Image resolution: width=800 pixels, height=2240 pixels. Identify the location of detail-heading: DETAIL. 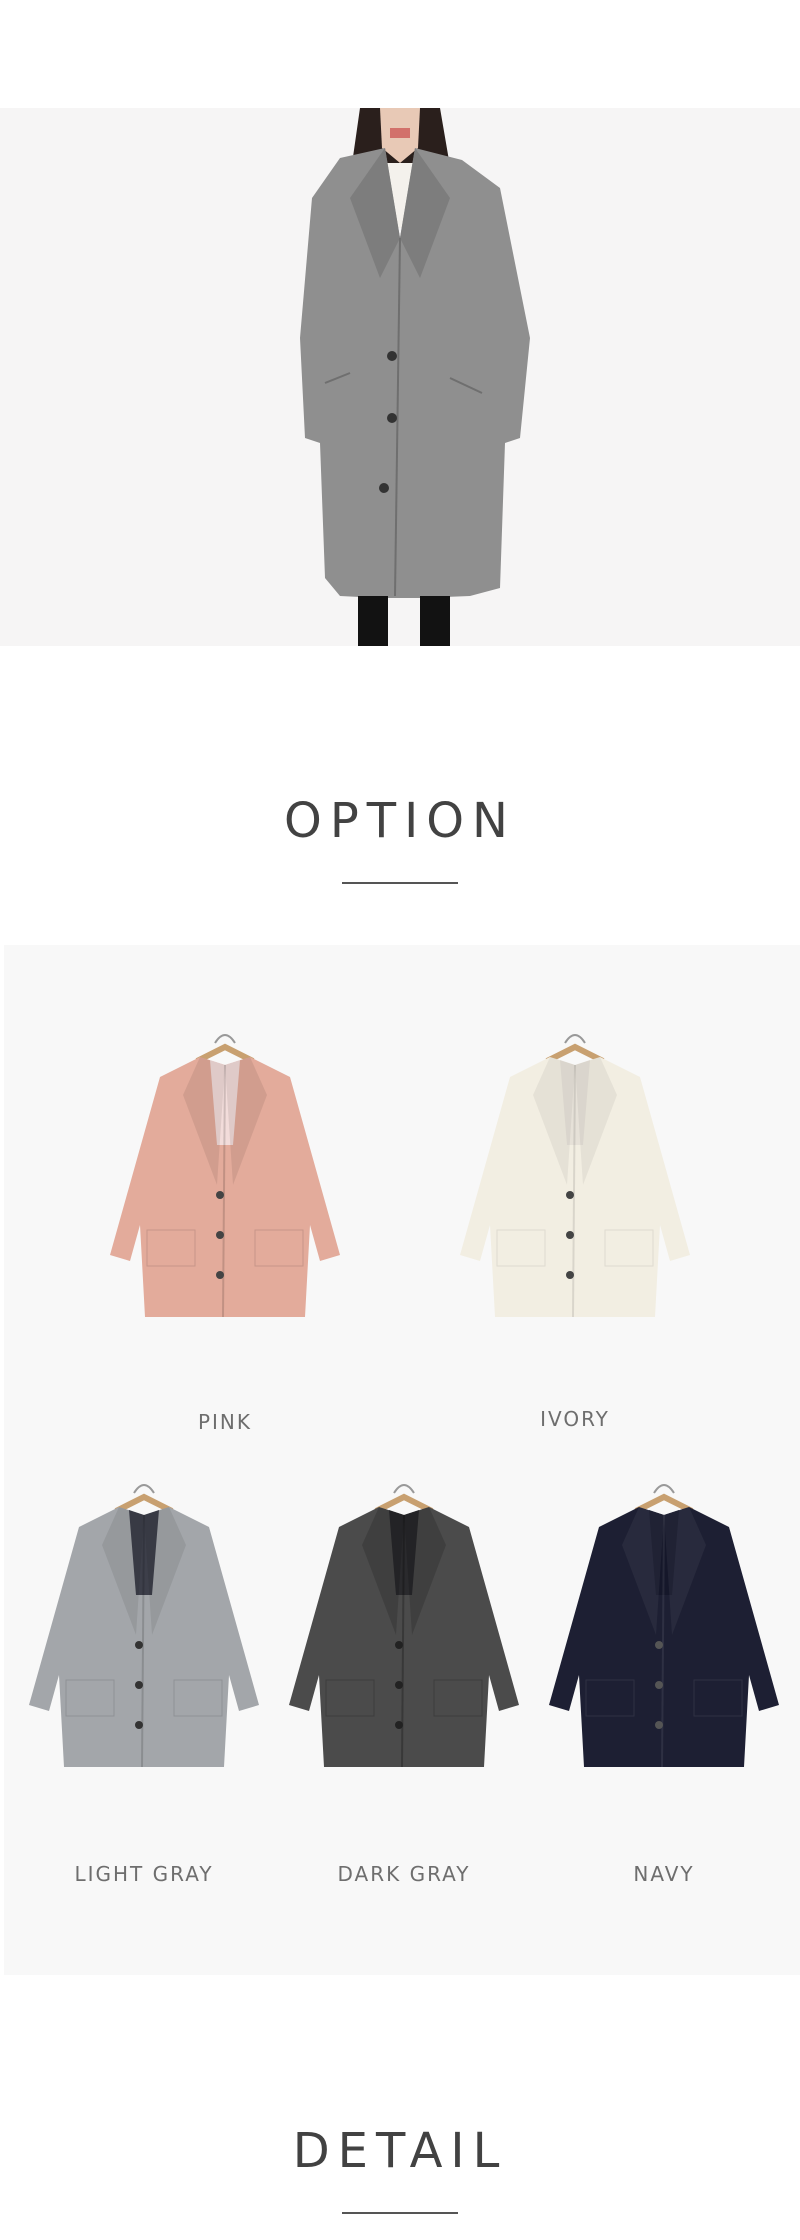
(400, 2151).